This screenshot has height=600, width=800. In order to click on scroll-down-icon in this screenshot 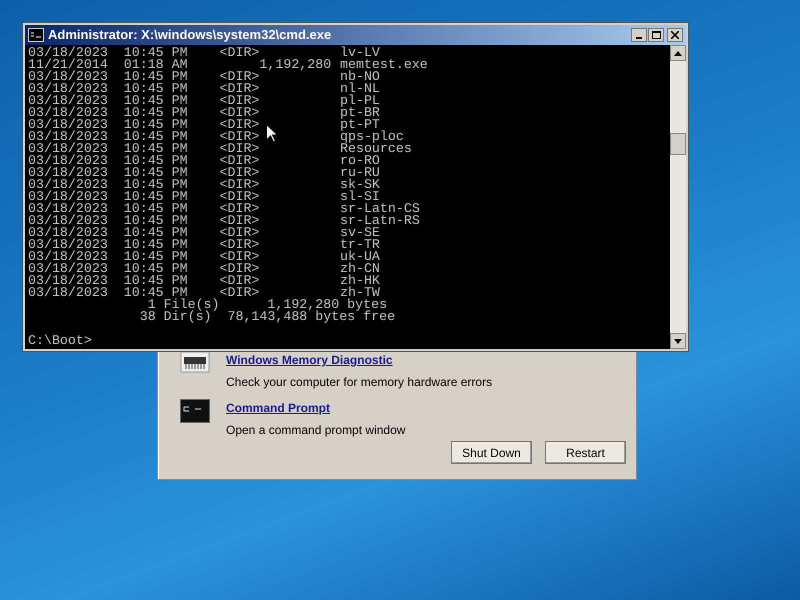, I will do `click(678, 341)`.